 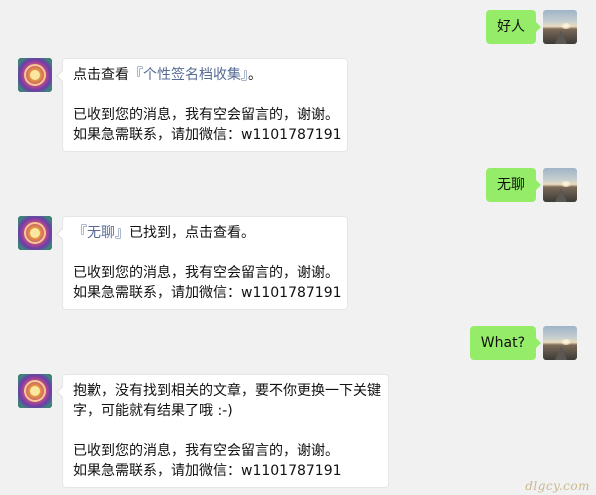 I want to click on message-text: 好人, so click(x=511, y=27).